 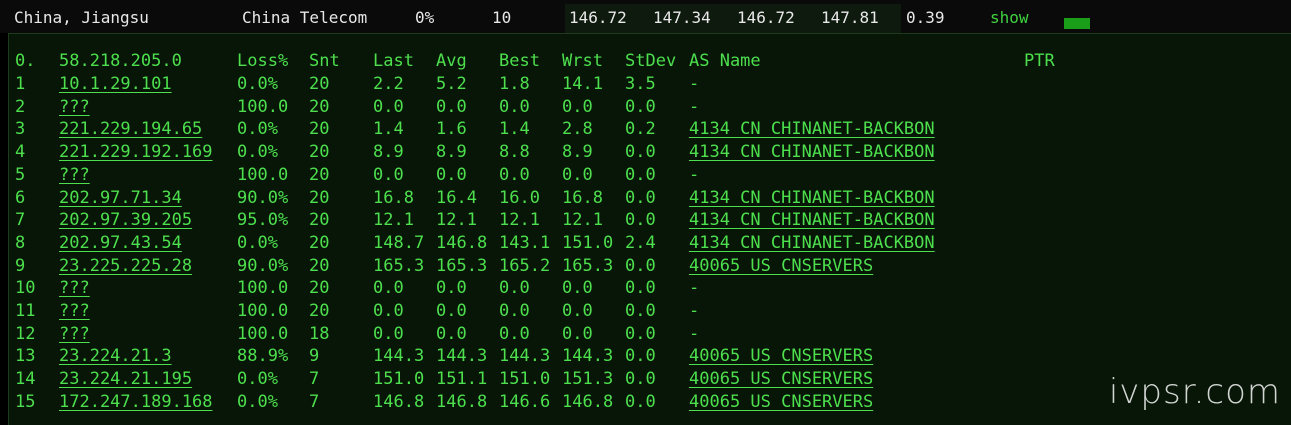 I want to click on cell-host: 23.224.21.3, so click(x=115, y=356).